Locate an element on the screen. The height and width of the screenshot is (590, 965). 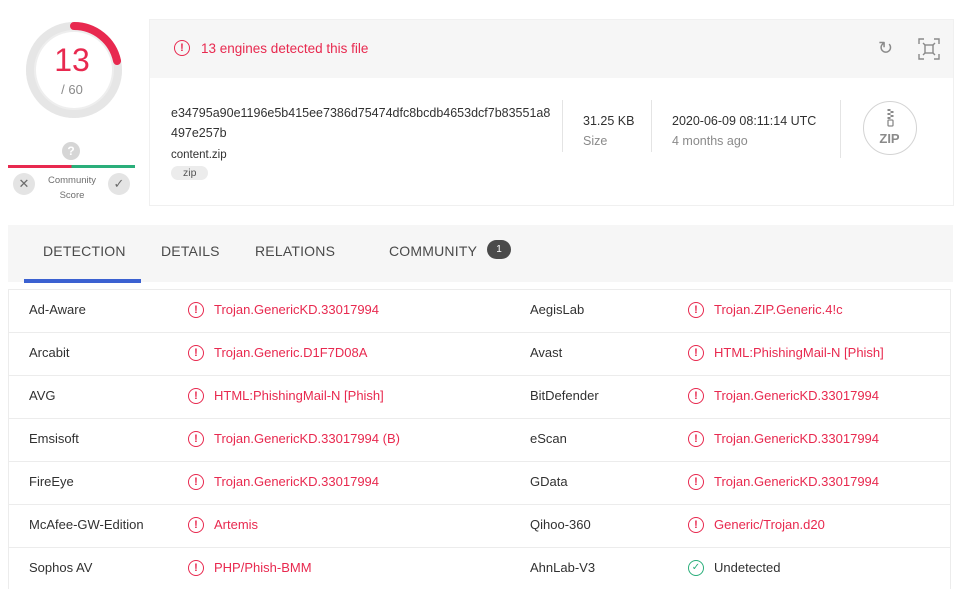
engine-name: AegisLab is located at coordinates (557, 309).